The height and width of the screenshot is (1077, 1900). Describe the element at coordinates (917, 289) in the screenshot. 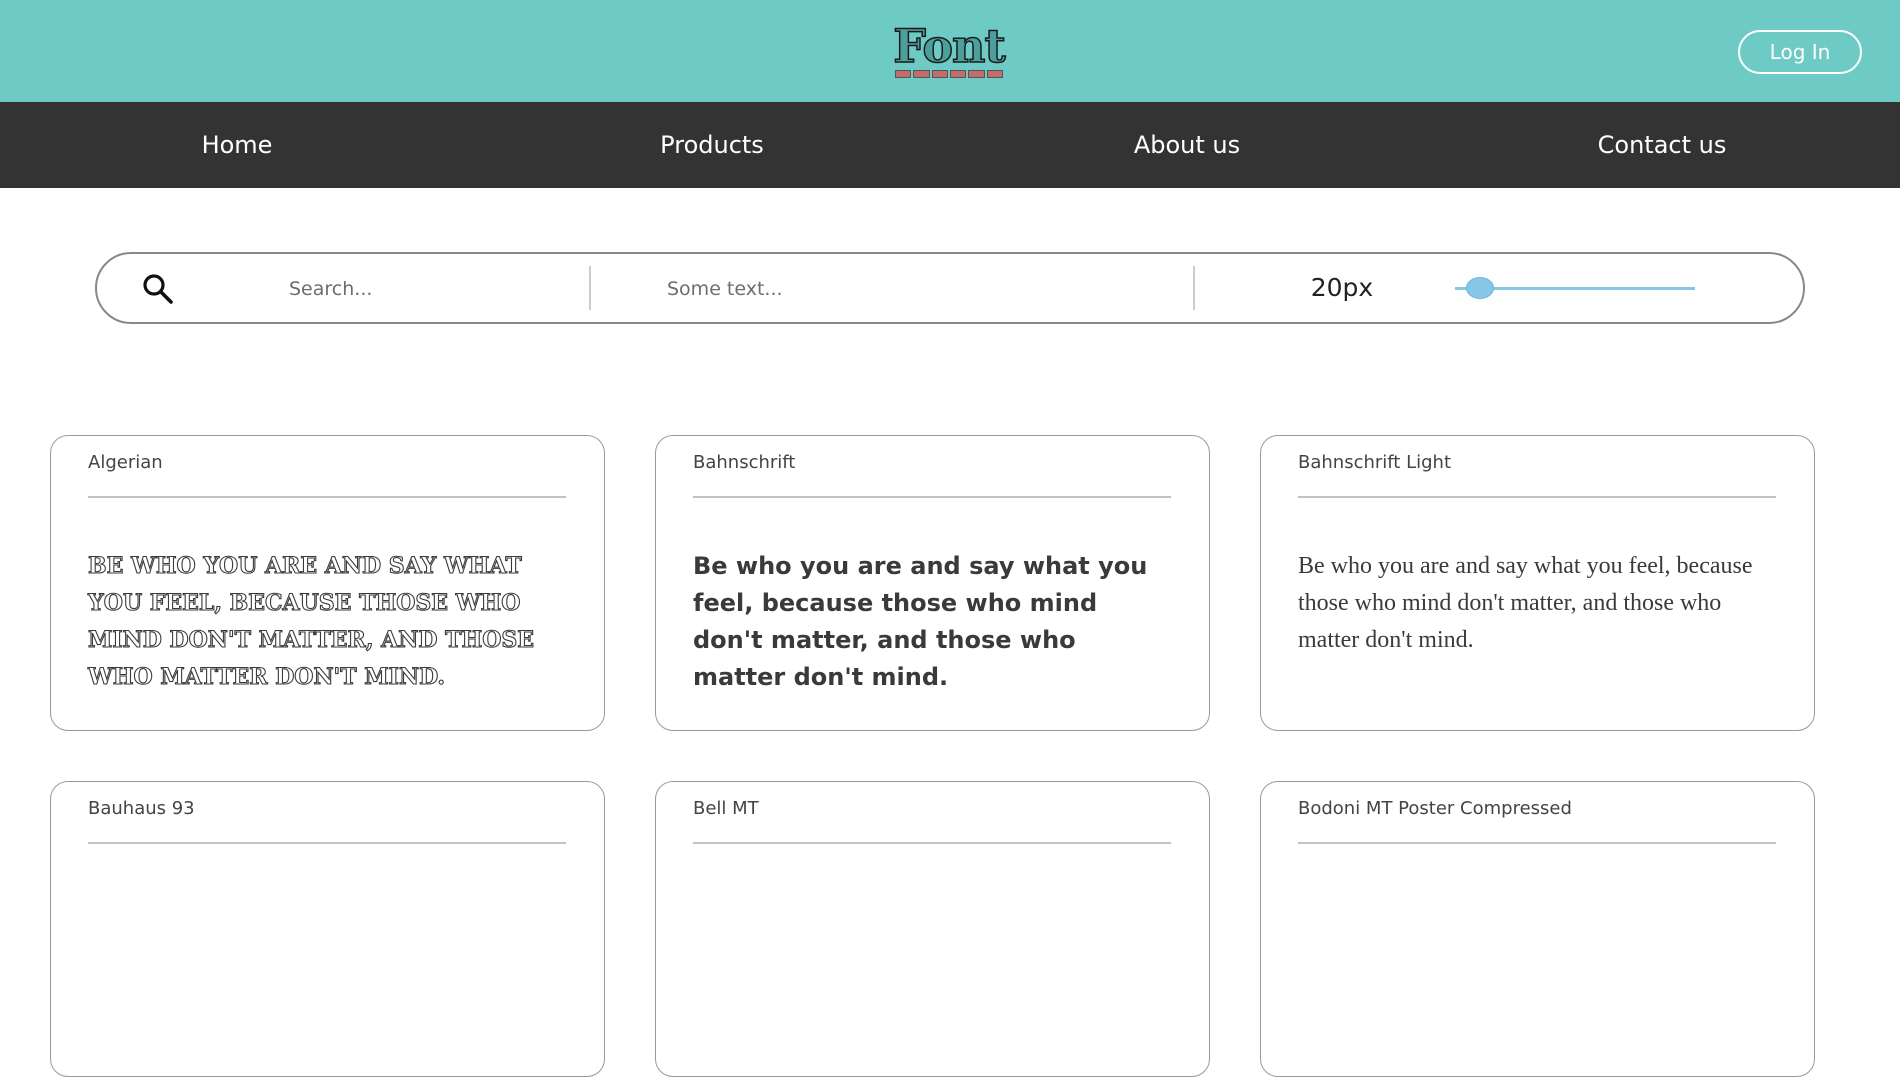

I see `sample-text-input` at that location.